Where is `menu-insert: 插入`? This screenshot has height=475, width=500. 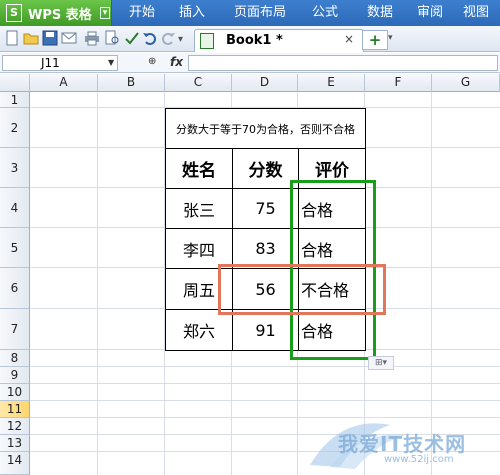 menu-insert: 插入 is located at coordinates (192, 13).